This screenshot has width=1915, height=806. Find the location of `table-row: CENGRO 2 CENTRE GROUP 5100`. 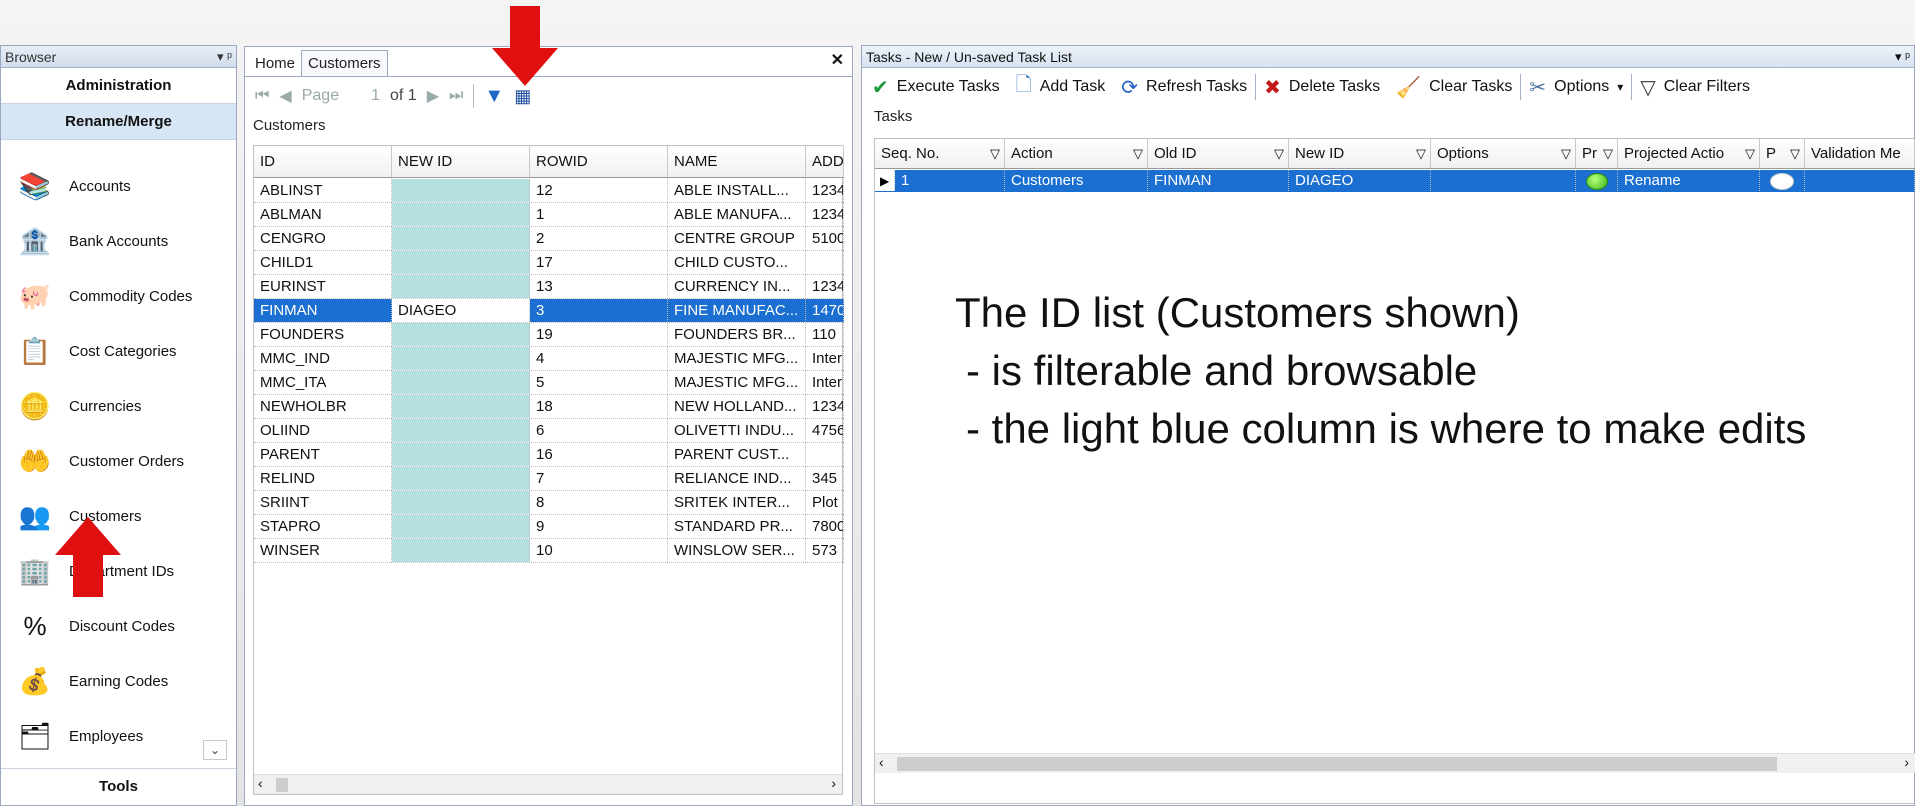

table-row: CENGRO 2 CENTRE GROUP 5100 is located at coordinates (549, 239).